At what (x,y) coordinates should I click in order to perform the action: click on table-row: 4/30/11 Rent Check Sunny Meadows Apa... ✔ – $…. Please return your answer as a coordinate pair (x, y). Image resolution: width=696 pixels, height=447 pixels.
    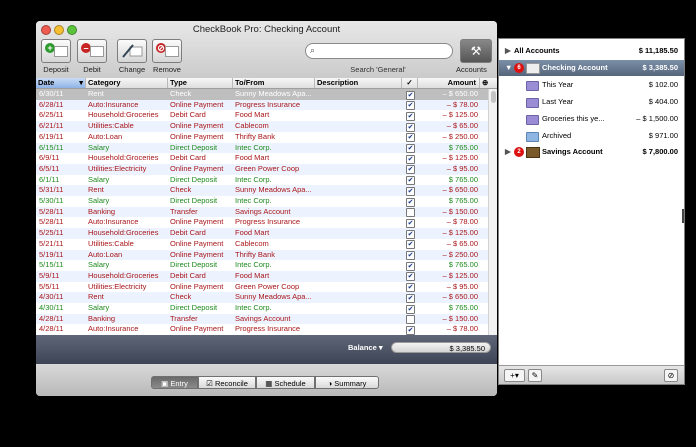
    Looking at the image, I should click on (262, 297).